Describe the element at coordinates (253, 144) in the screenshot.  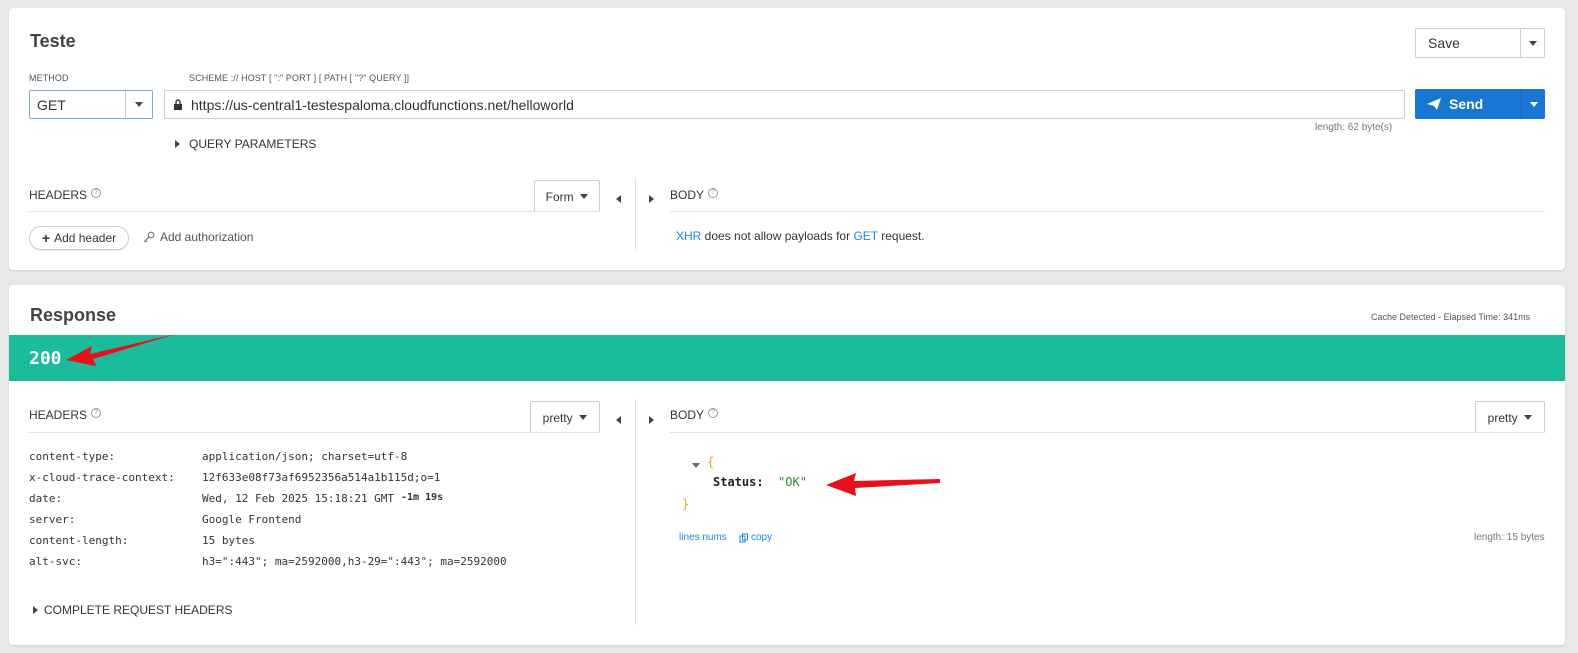
I see `query-parameters-label: QUERY PARAMETERS` at that location.